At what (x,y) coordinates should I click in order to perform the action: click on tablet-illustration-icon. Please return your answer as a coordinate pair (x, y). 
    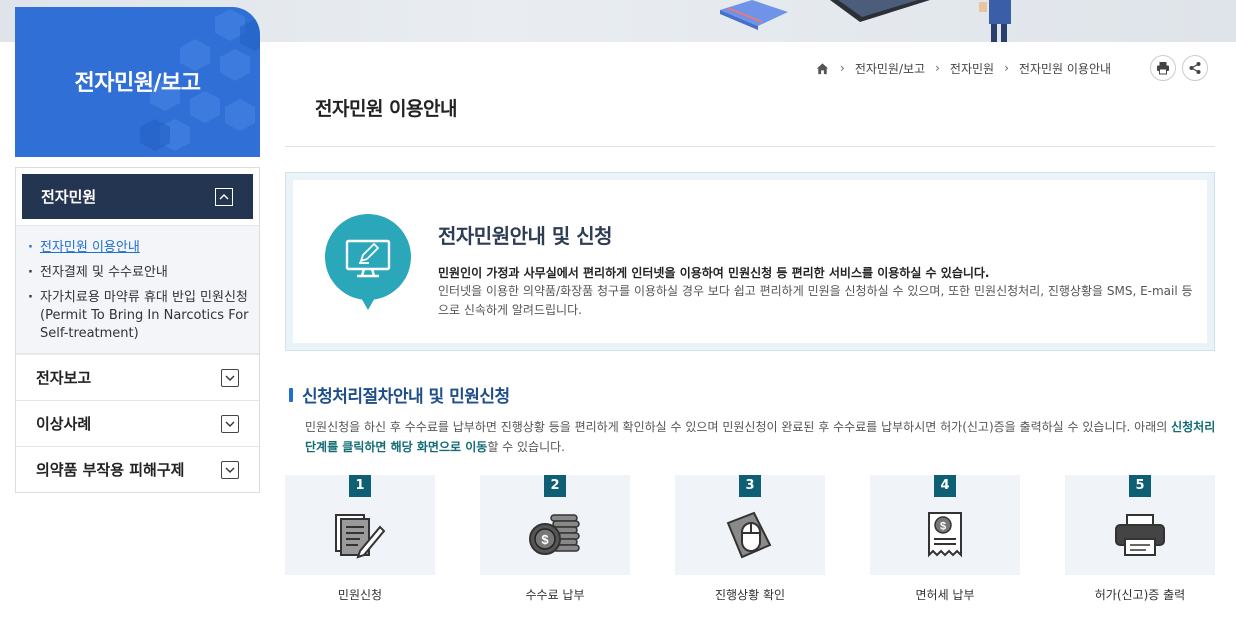
    Looking at the image, I should click on (880, 11).